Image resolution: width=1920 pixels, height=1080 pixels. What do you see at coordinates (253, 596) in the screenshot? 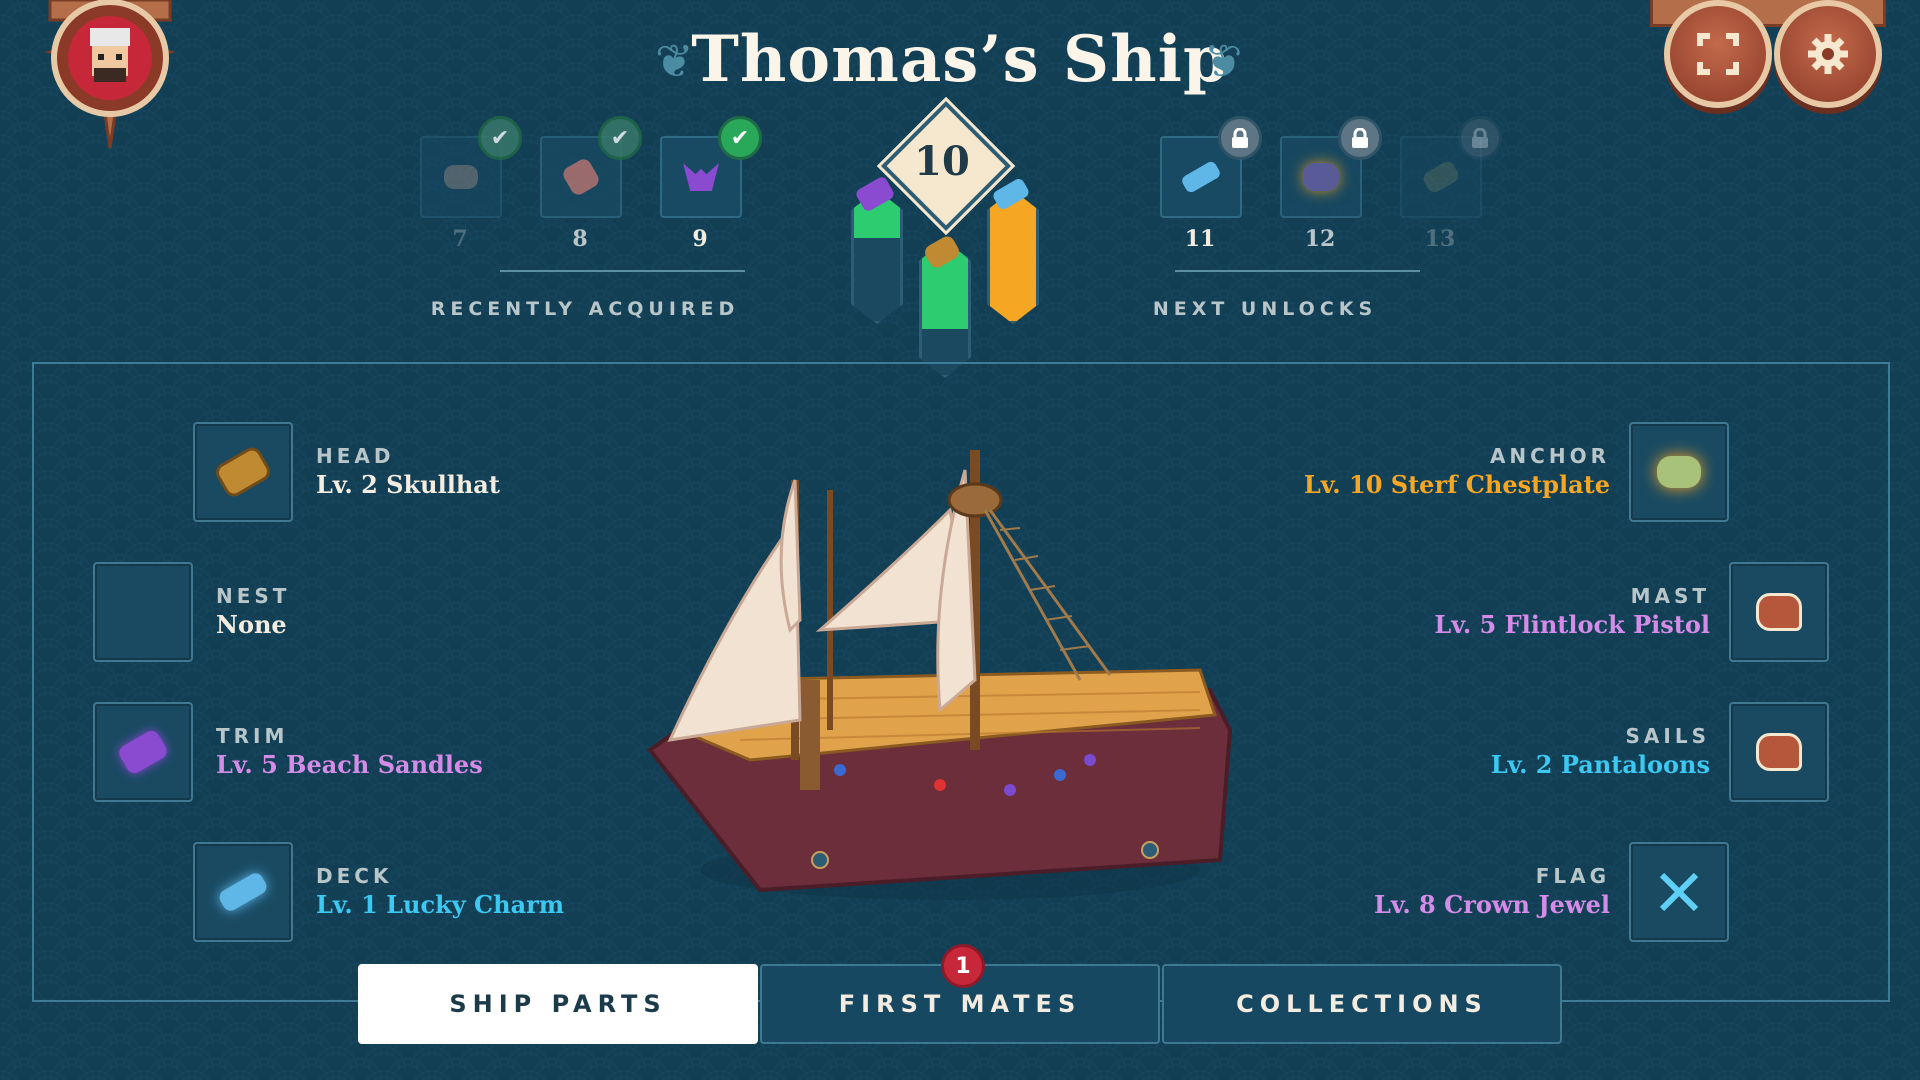
I see `slot-nest-label: NEST` at bounding box center [253, 596].